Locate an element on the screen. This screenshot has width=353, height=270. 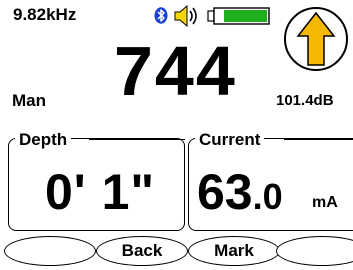
direction-indicator is located at coordinates (316, 39).